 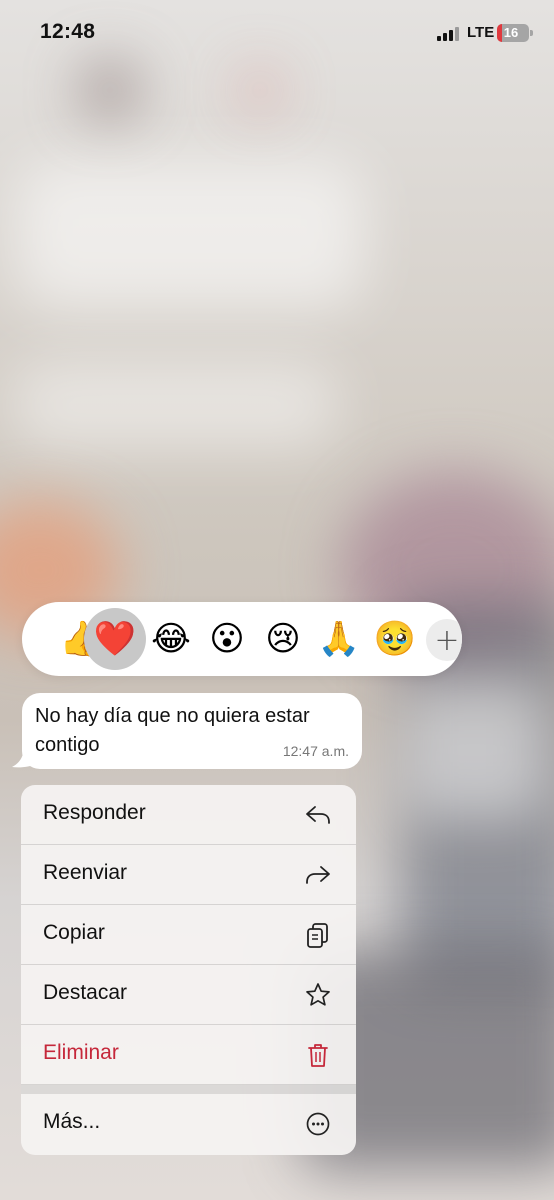 What do you see at coordinates (448, 34) in the screenshot?
I see `cellular-signal-icon` at bounding box center [448, 34].